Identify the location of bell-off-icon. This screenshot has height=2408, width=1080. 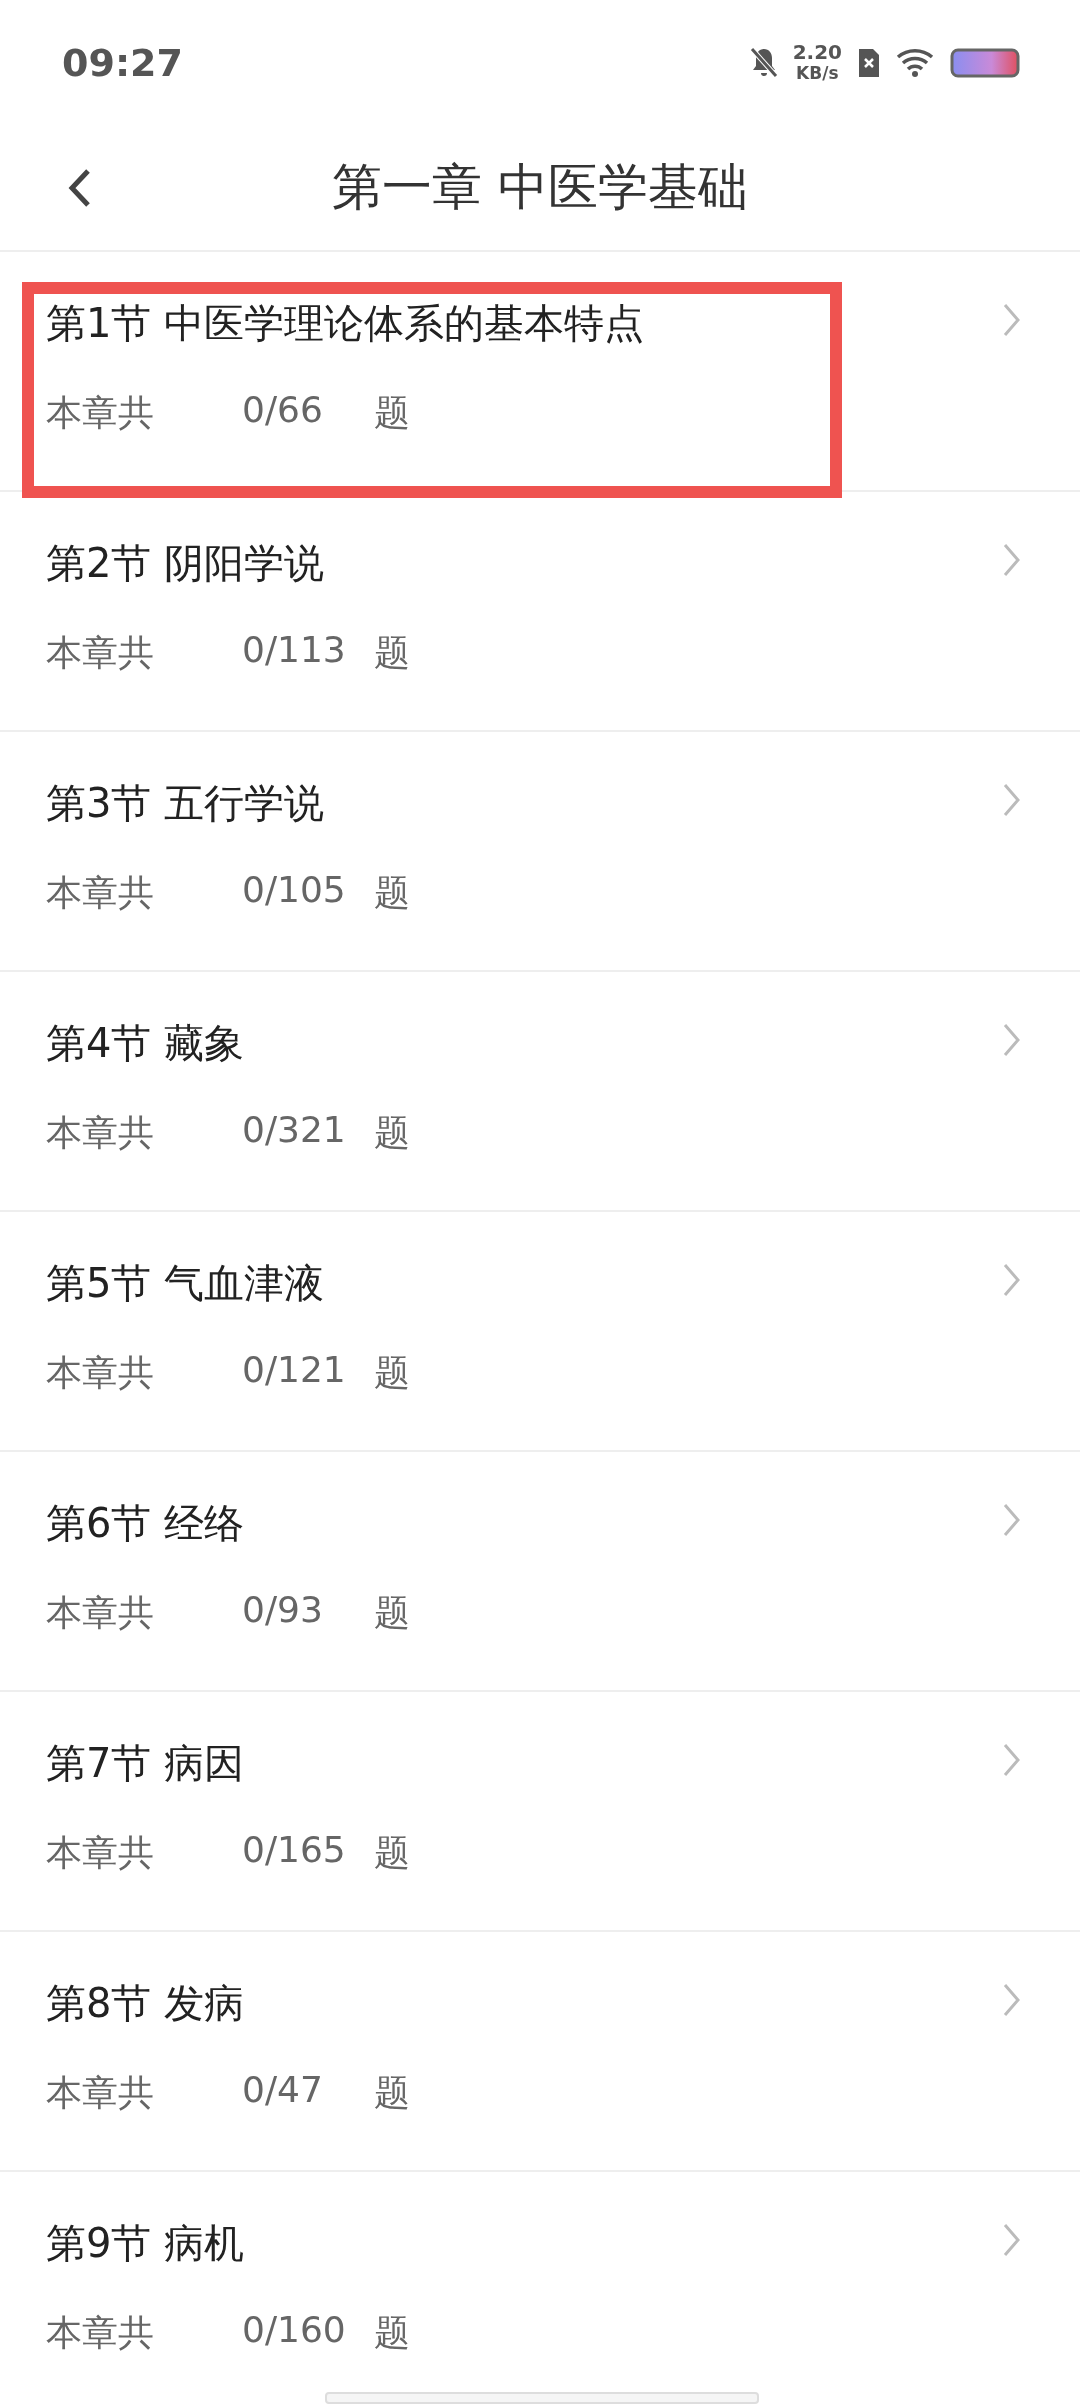
(763, 62).